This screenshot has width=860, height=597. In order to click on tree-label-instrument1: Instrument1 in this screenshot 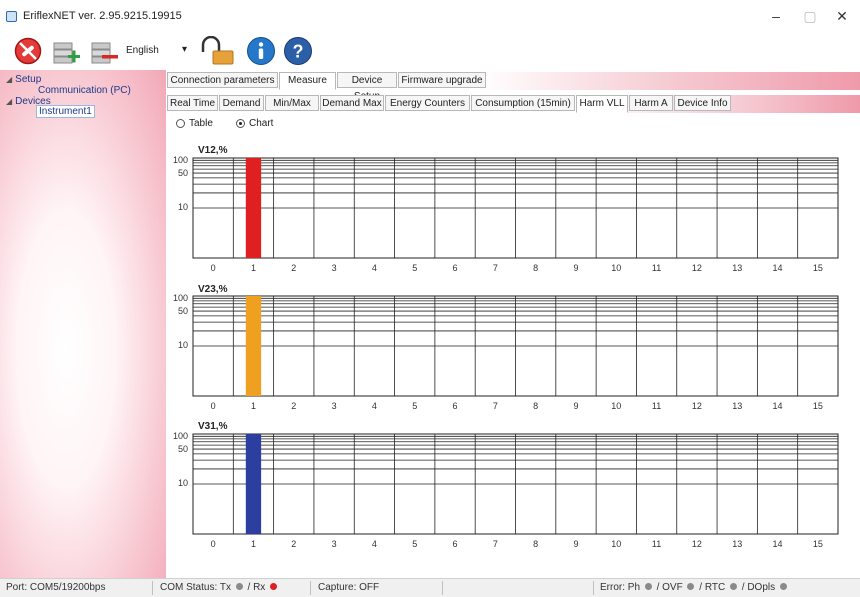, I will do `click(65, 111)`.